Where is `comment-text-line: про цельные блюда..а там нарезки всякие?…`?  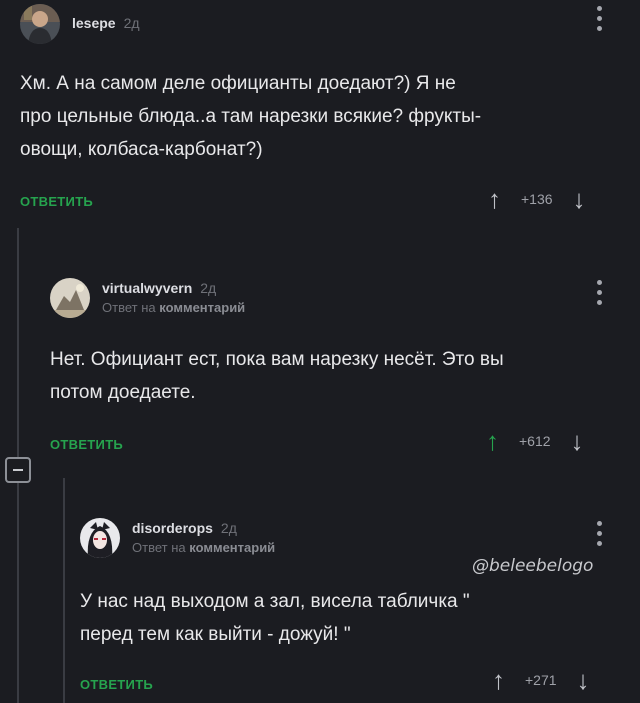
comment-text-line: про цельные блюда..а там нарезки всякие?… is located at coordinates (251, 116).